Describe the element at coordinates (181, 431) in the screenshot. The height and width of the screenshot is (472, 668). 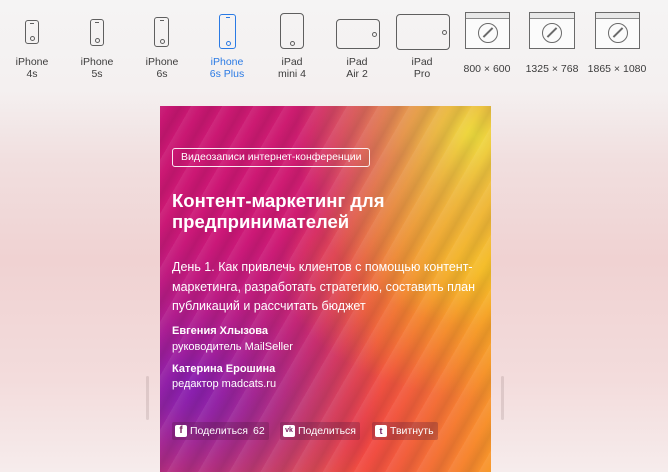
I see `facebook-icon: f` at that location.